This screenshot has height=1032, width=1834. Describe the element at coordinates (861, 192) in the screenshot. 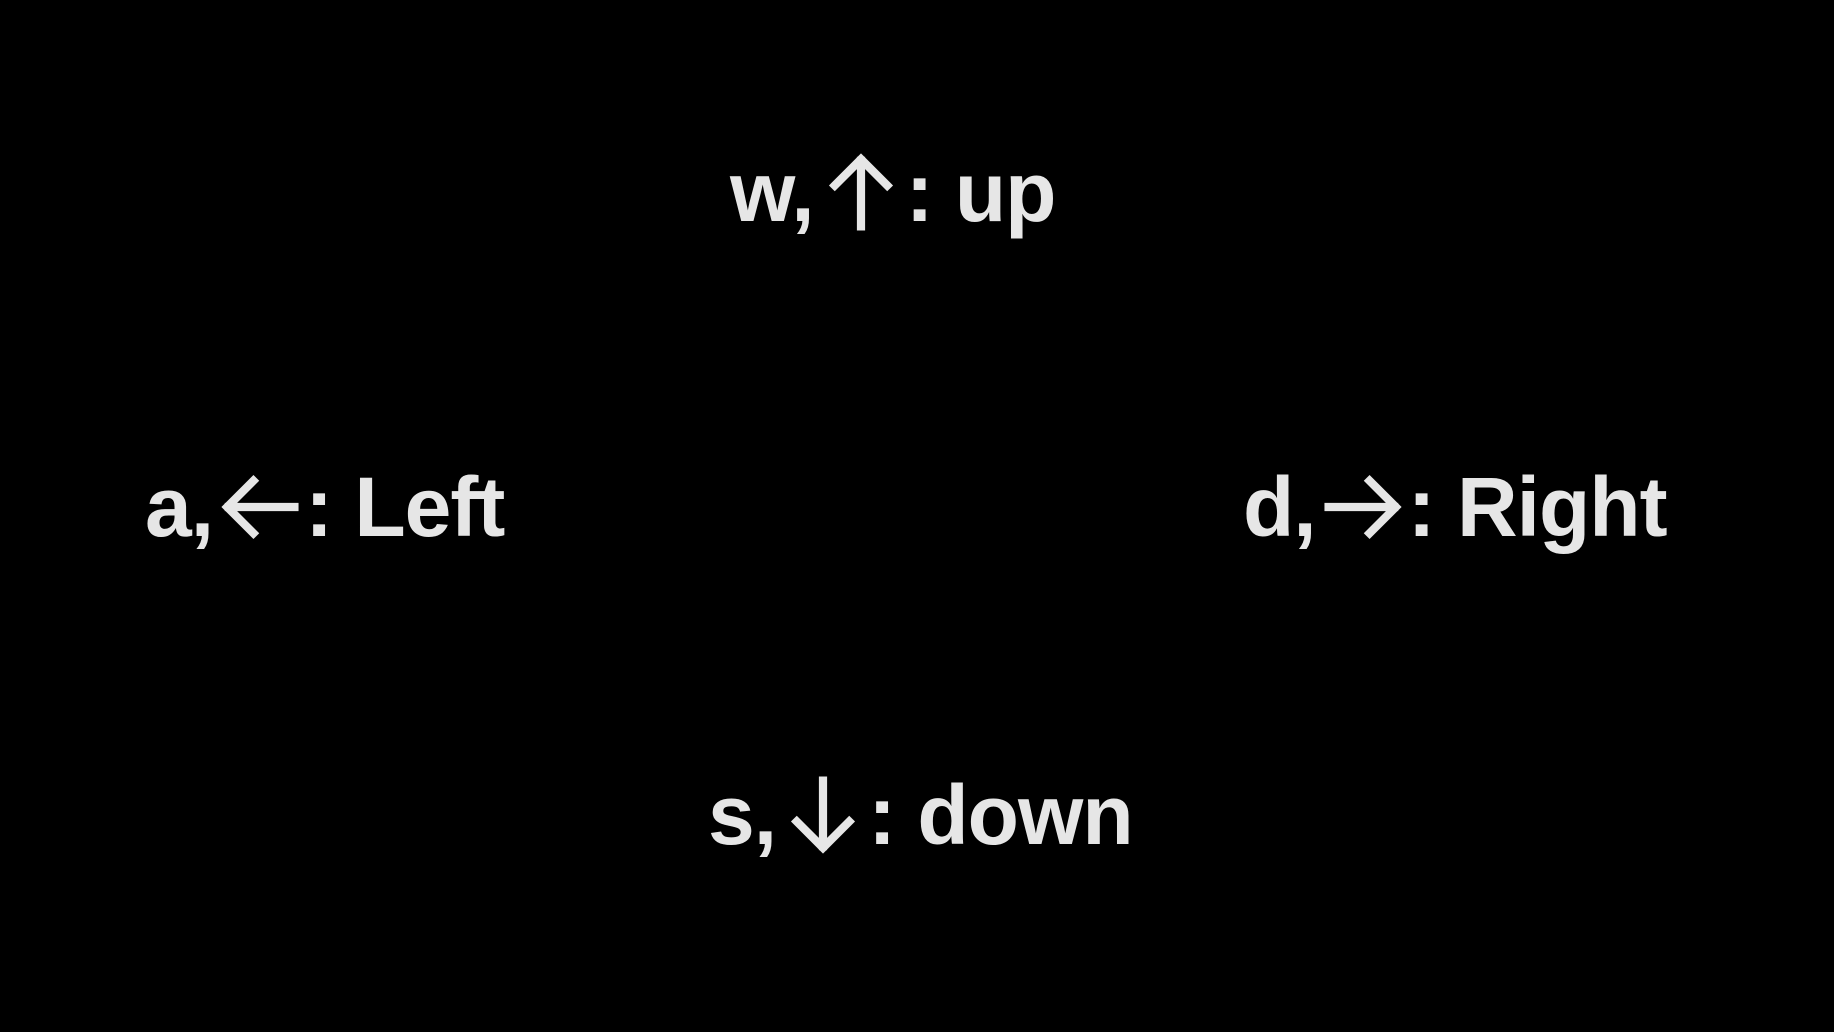

I see `arrow-up-icon` at that location.